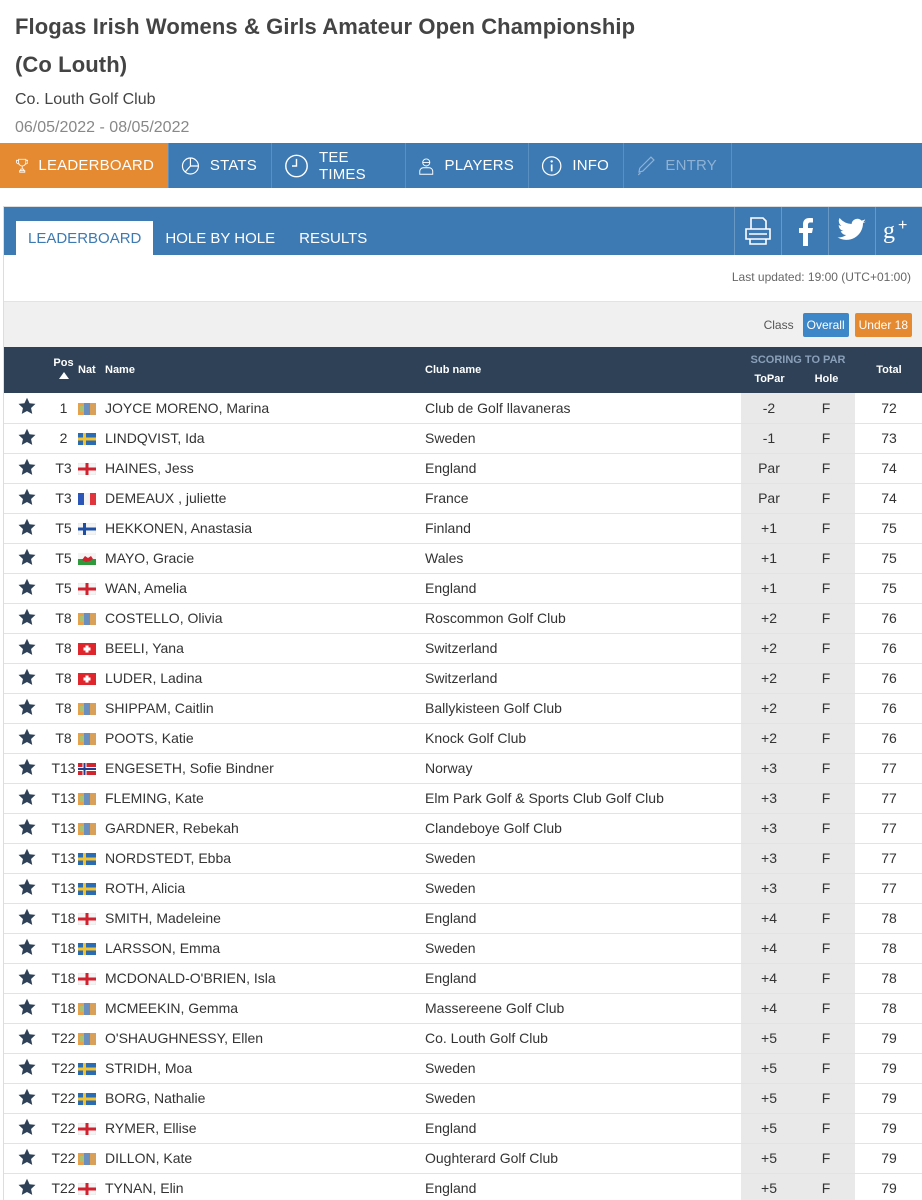 This screenshot has width=922, height=1200. Describe the element at coordinates (85, 238) in the screenshot. I see `tab-leaderboard: LEADERBOARD` at that location.